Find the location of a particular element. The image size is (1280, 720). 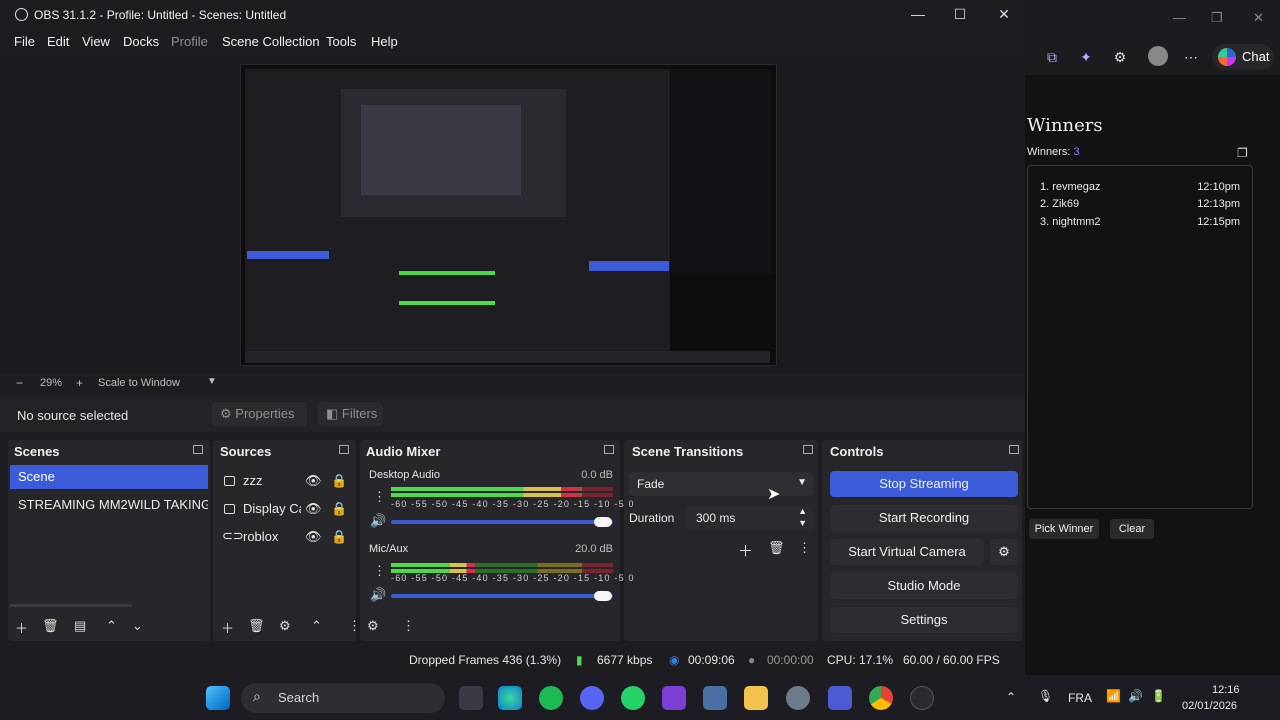

maximize-button: ☐ is located at coordinates (960, 14).